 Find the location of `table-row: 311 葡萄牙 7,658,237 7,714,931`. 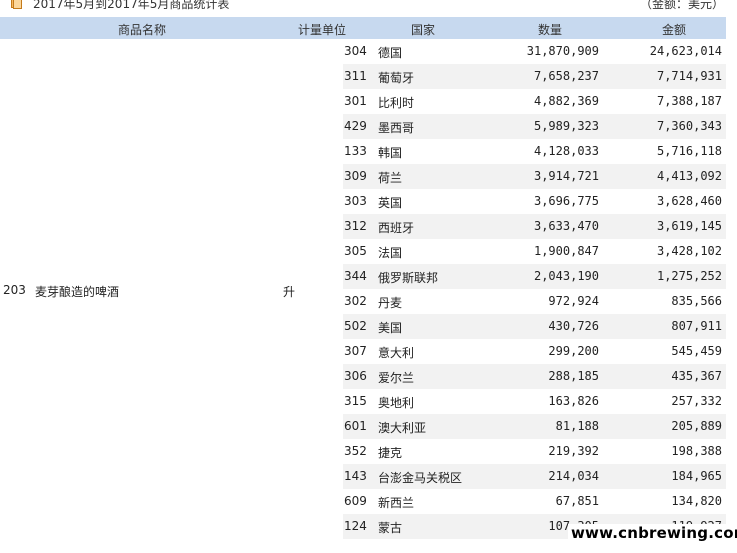

table-row: 311 葡萄牙 7,658,237 7,714,931 is located at coordinates (534, 76).